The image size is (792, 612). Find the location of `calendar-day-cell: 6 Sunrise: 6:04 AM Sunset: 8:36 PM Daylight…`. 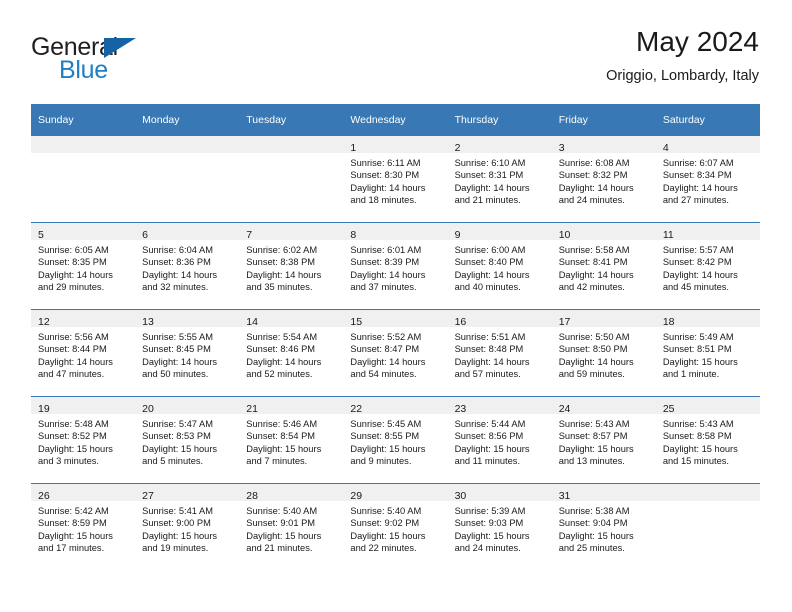

calendar-day-cell: 6 Sunrise: 6:04 AM Sunset: 8:36 PM Daylight… is located at coordinates (187, 266).